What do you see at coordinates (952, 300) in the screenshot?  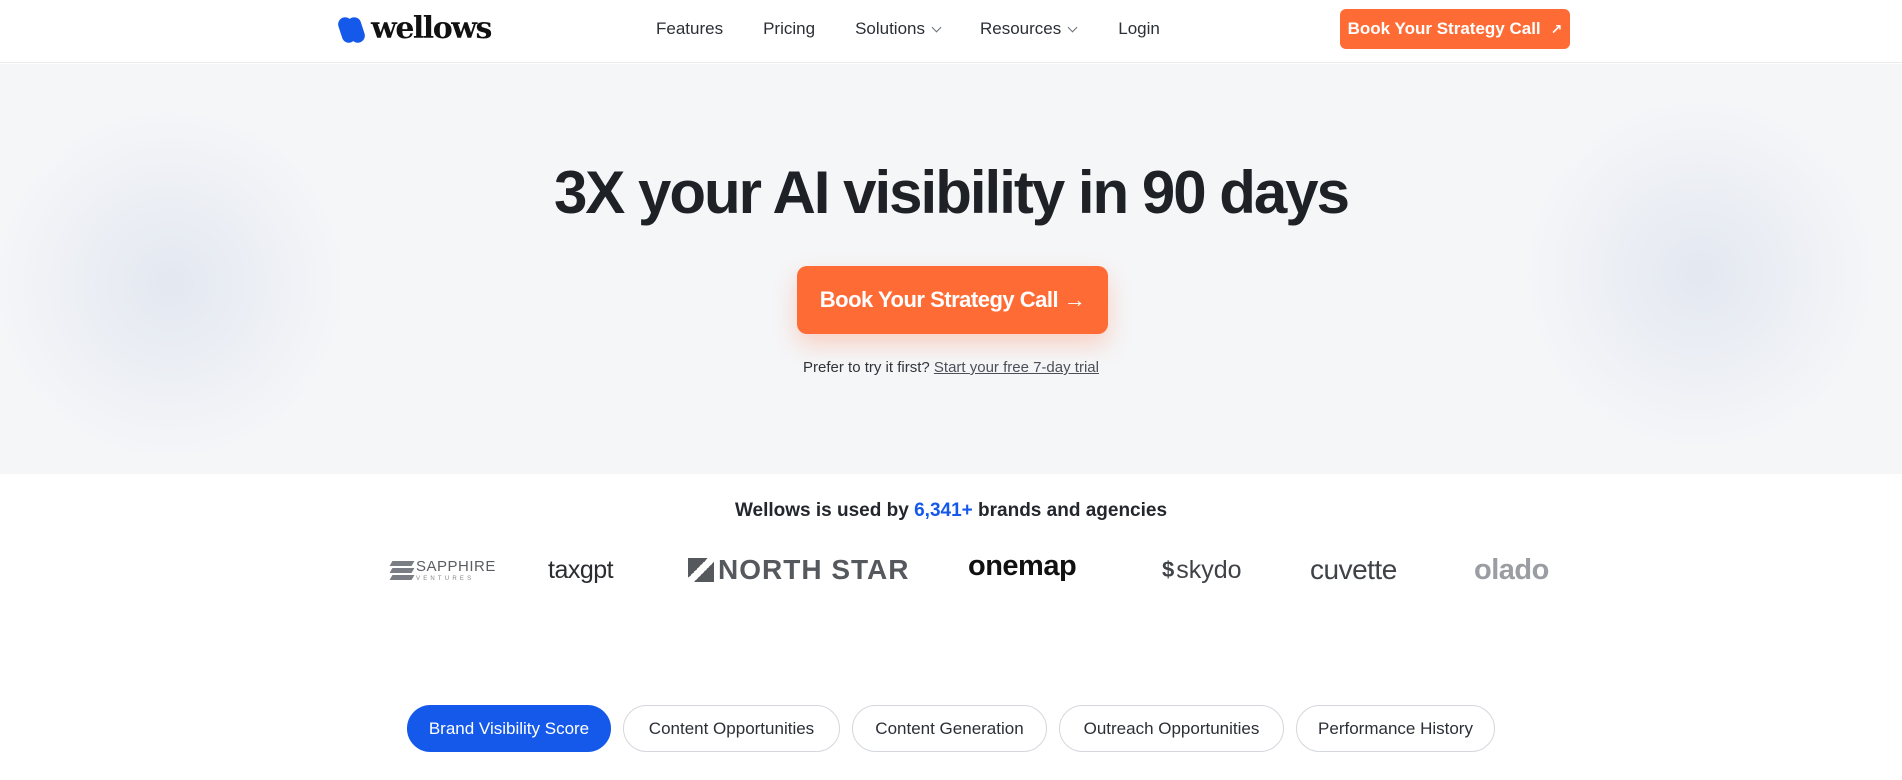 I see `hero-book-strategy-call-button: Book Your Strategy Call →` at bounding box center [952, 300].